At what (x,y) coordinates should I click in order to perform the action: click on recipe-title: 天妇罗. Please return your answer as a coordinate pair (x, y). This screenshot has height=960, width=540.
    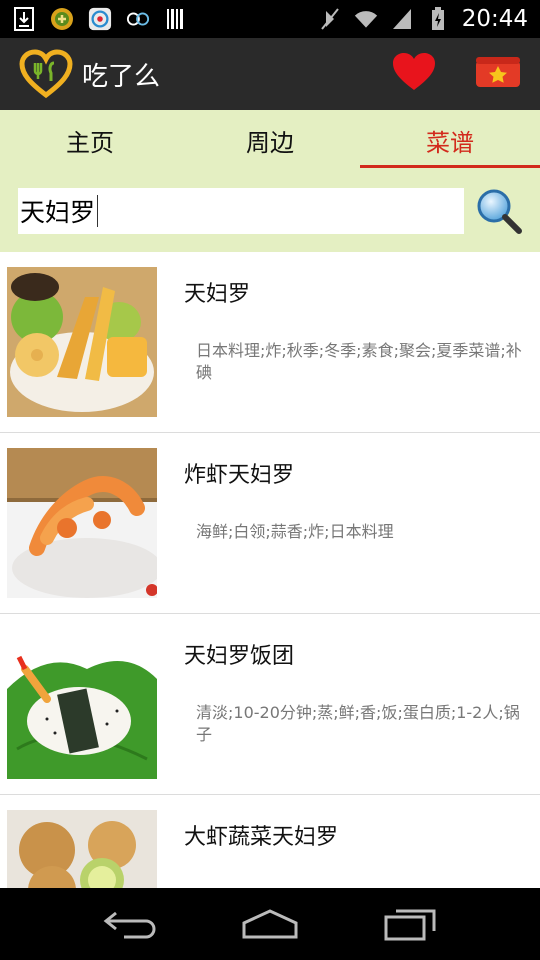
    Looking at the image, I should click on (217, 294).